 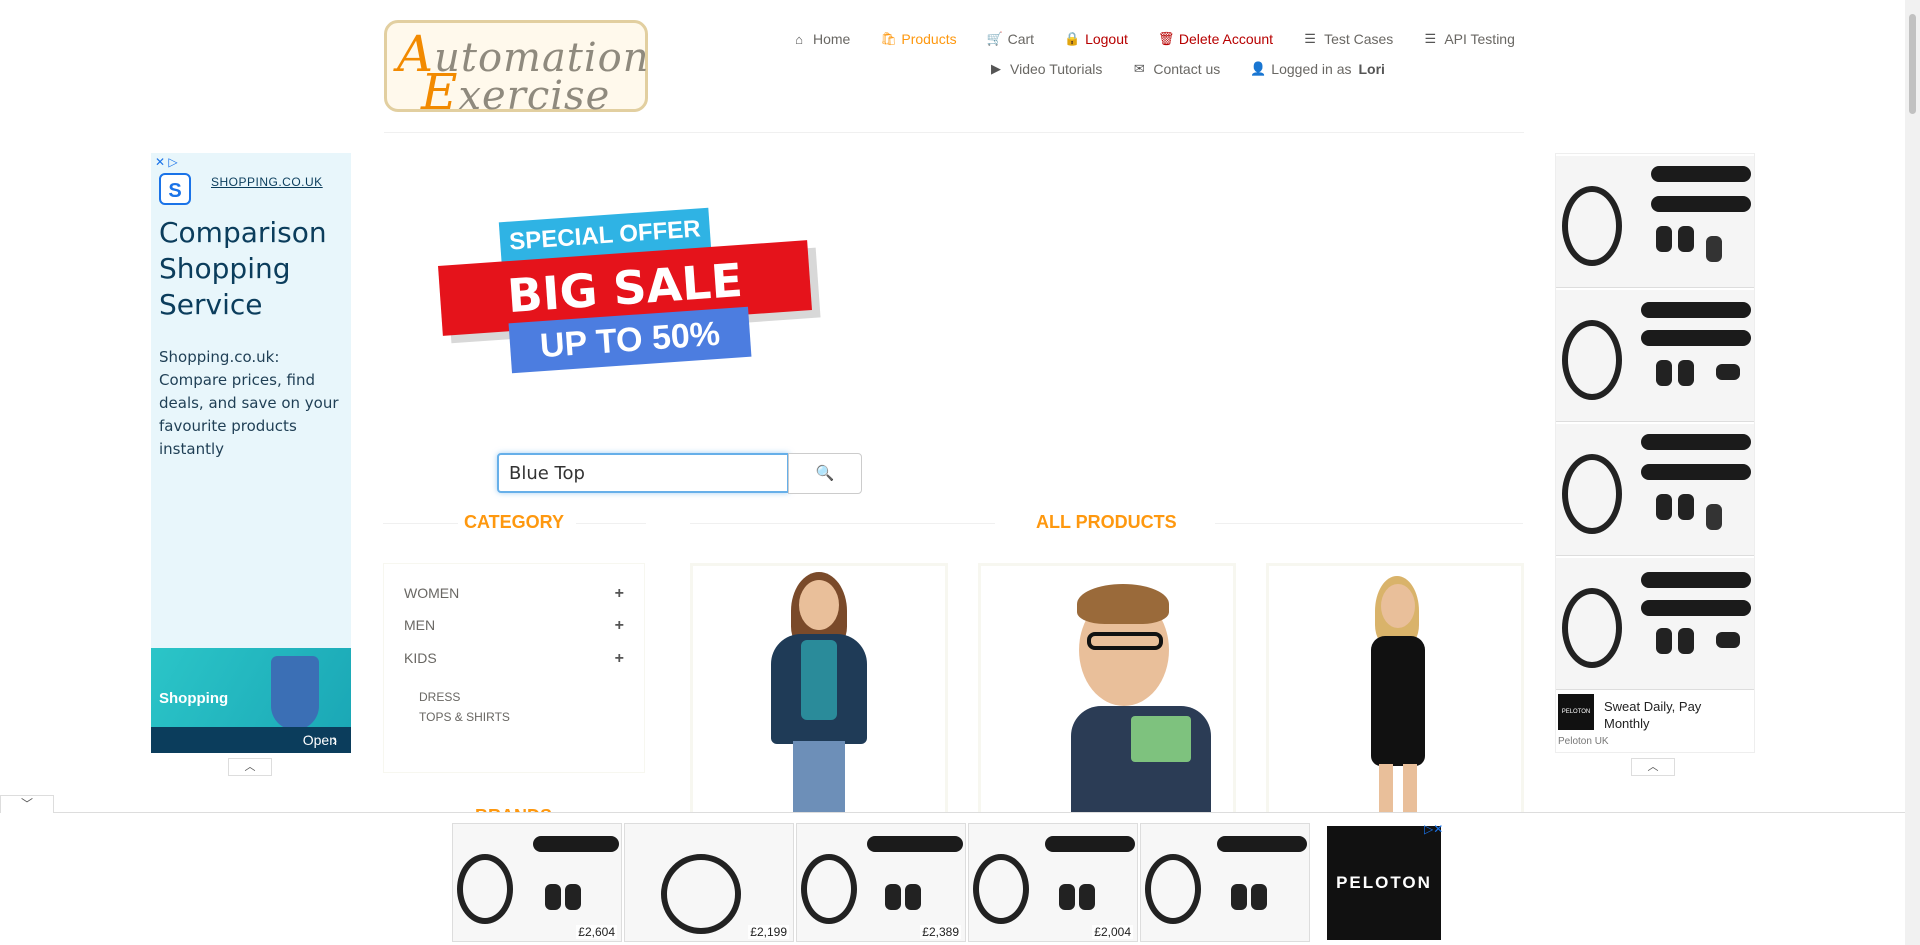 I want to click on nav-video-tutorials: ▶ Video Tutorials, so click(x=1045, y=69).